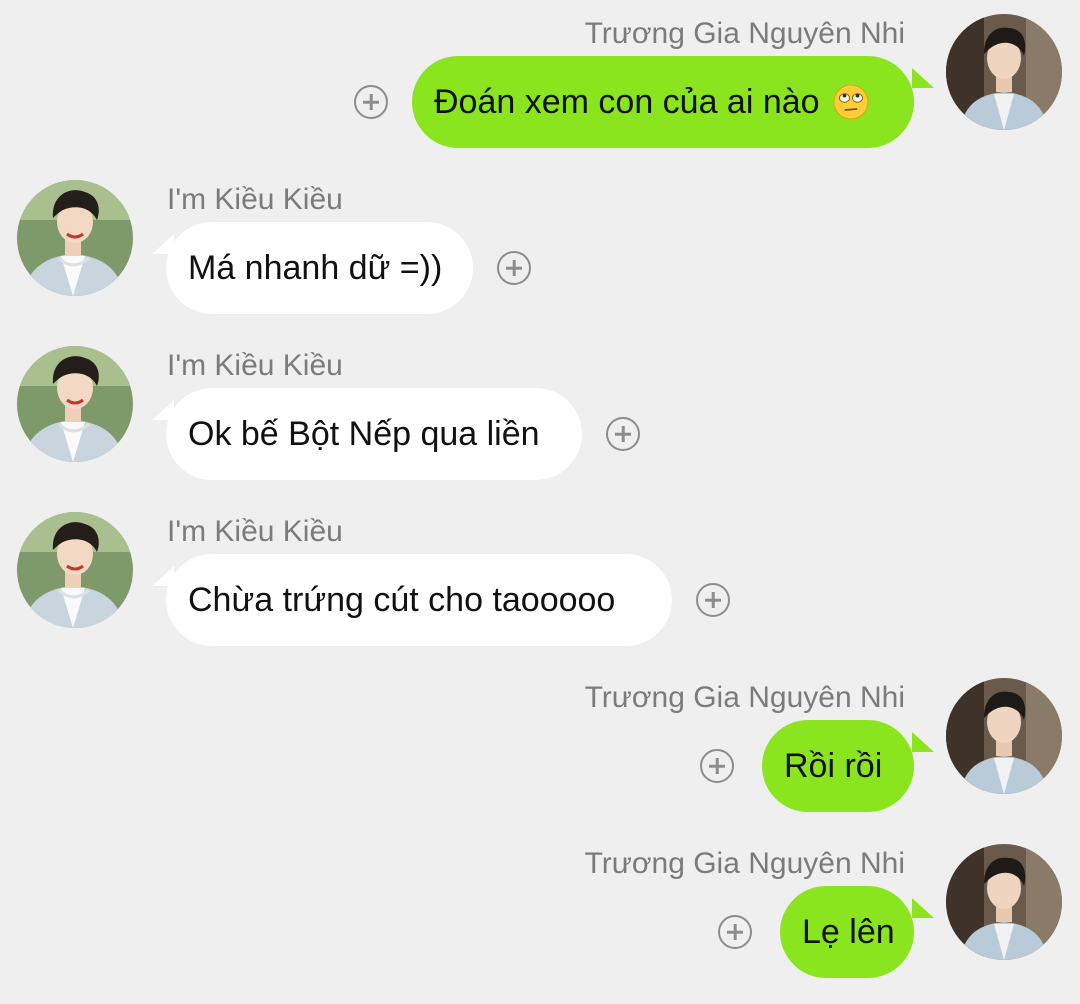  I want to click on message-text: Đoán xem con của ai nào, so click(627, 101).